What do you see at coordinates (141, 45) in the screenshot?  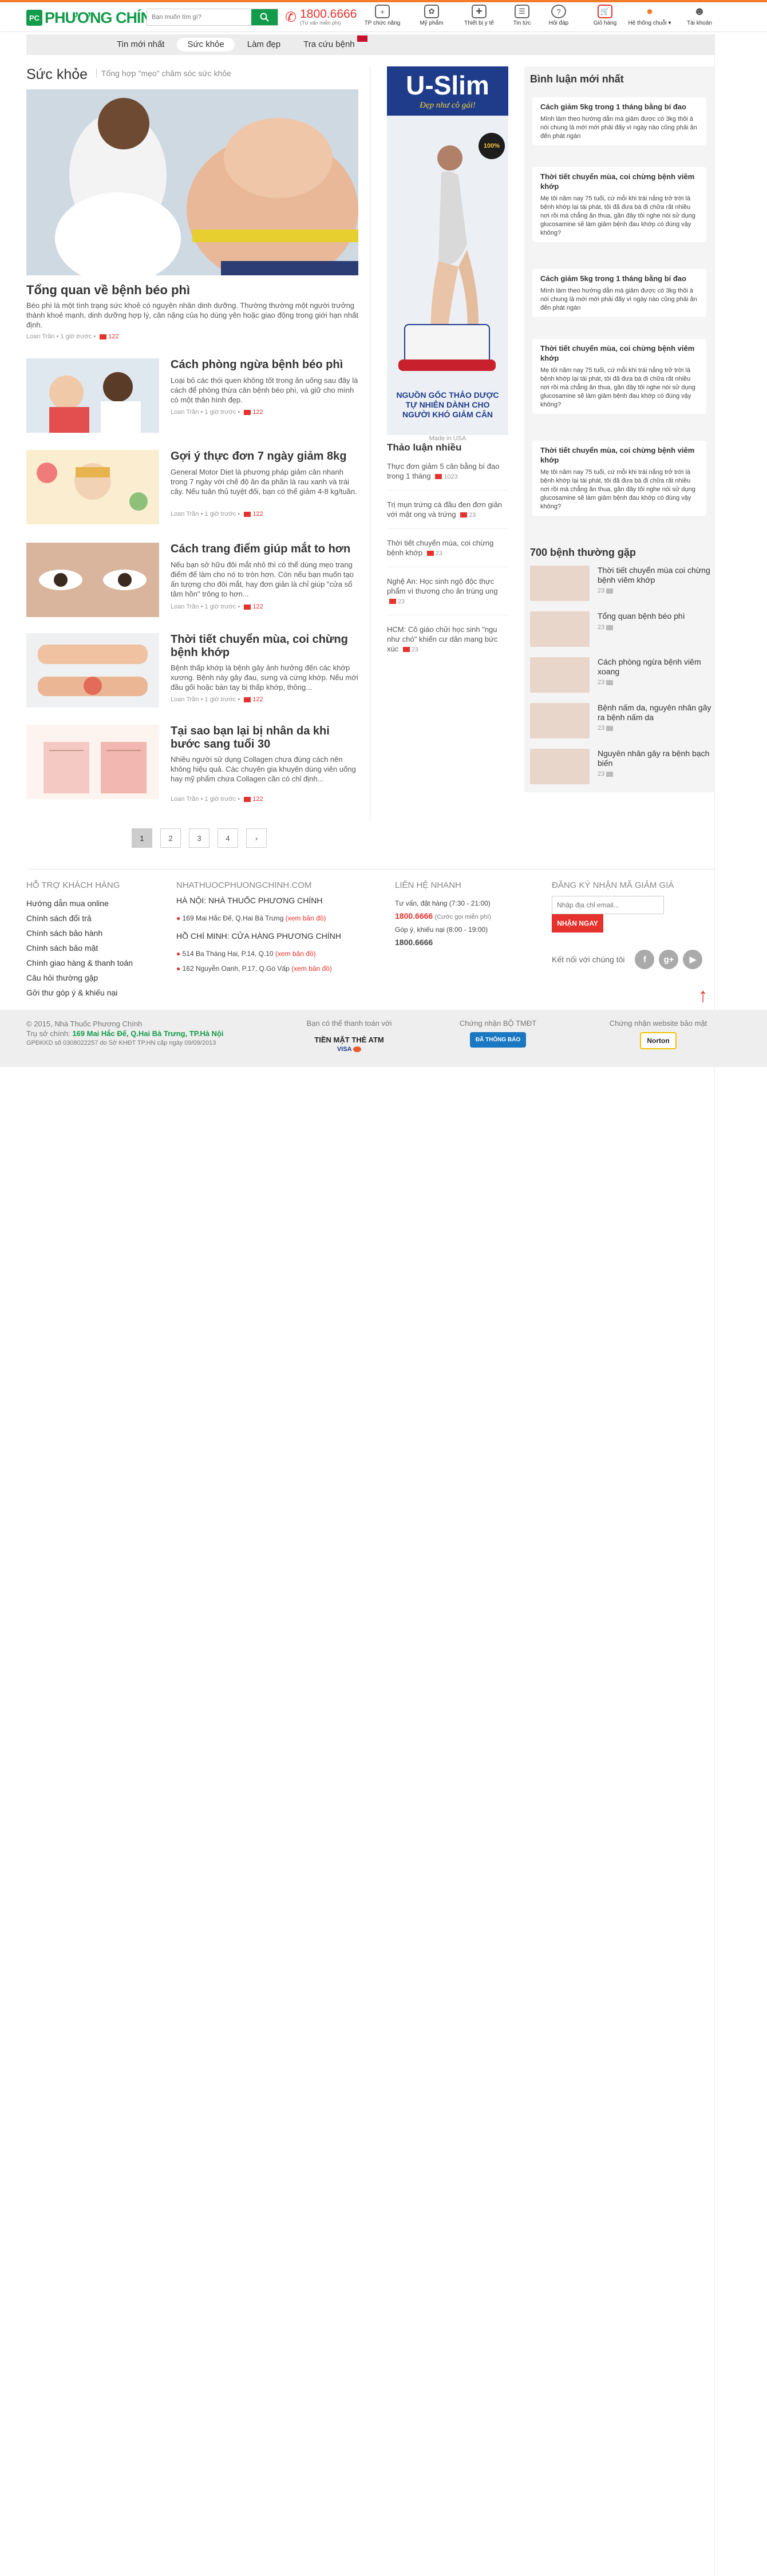 I see `menu-item-latest: Tin mới nhất` at bounding box center [141, 45].